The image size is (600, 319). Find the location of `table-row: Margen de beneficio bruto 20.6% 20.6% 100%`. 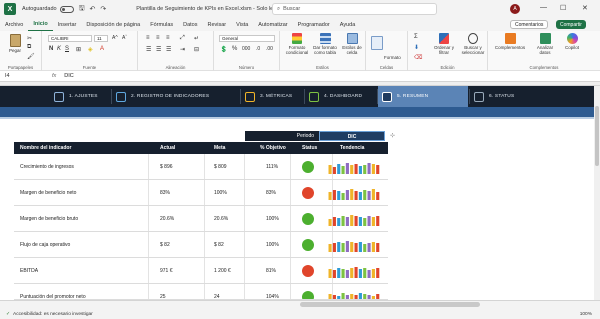

table-row: Margen de beneficio bruto 20.6% 20.6% 100% is located at coordinates (201, 219).